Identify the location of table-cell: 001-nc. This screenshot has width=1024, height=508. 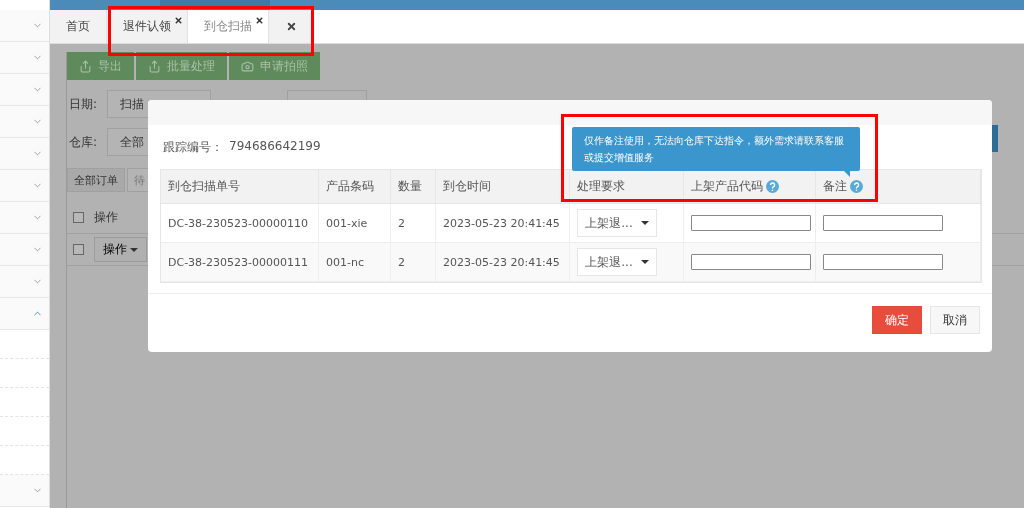
(355, 262).